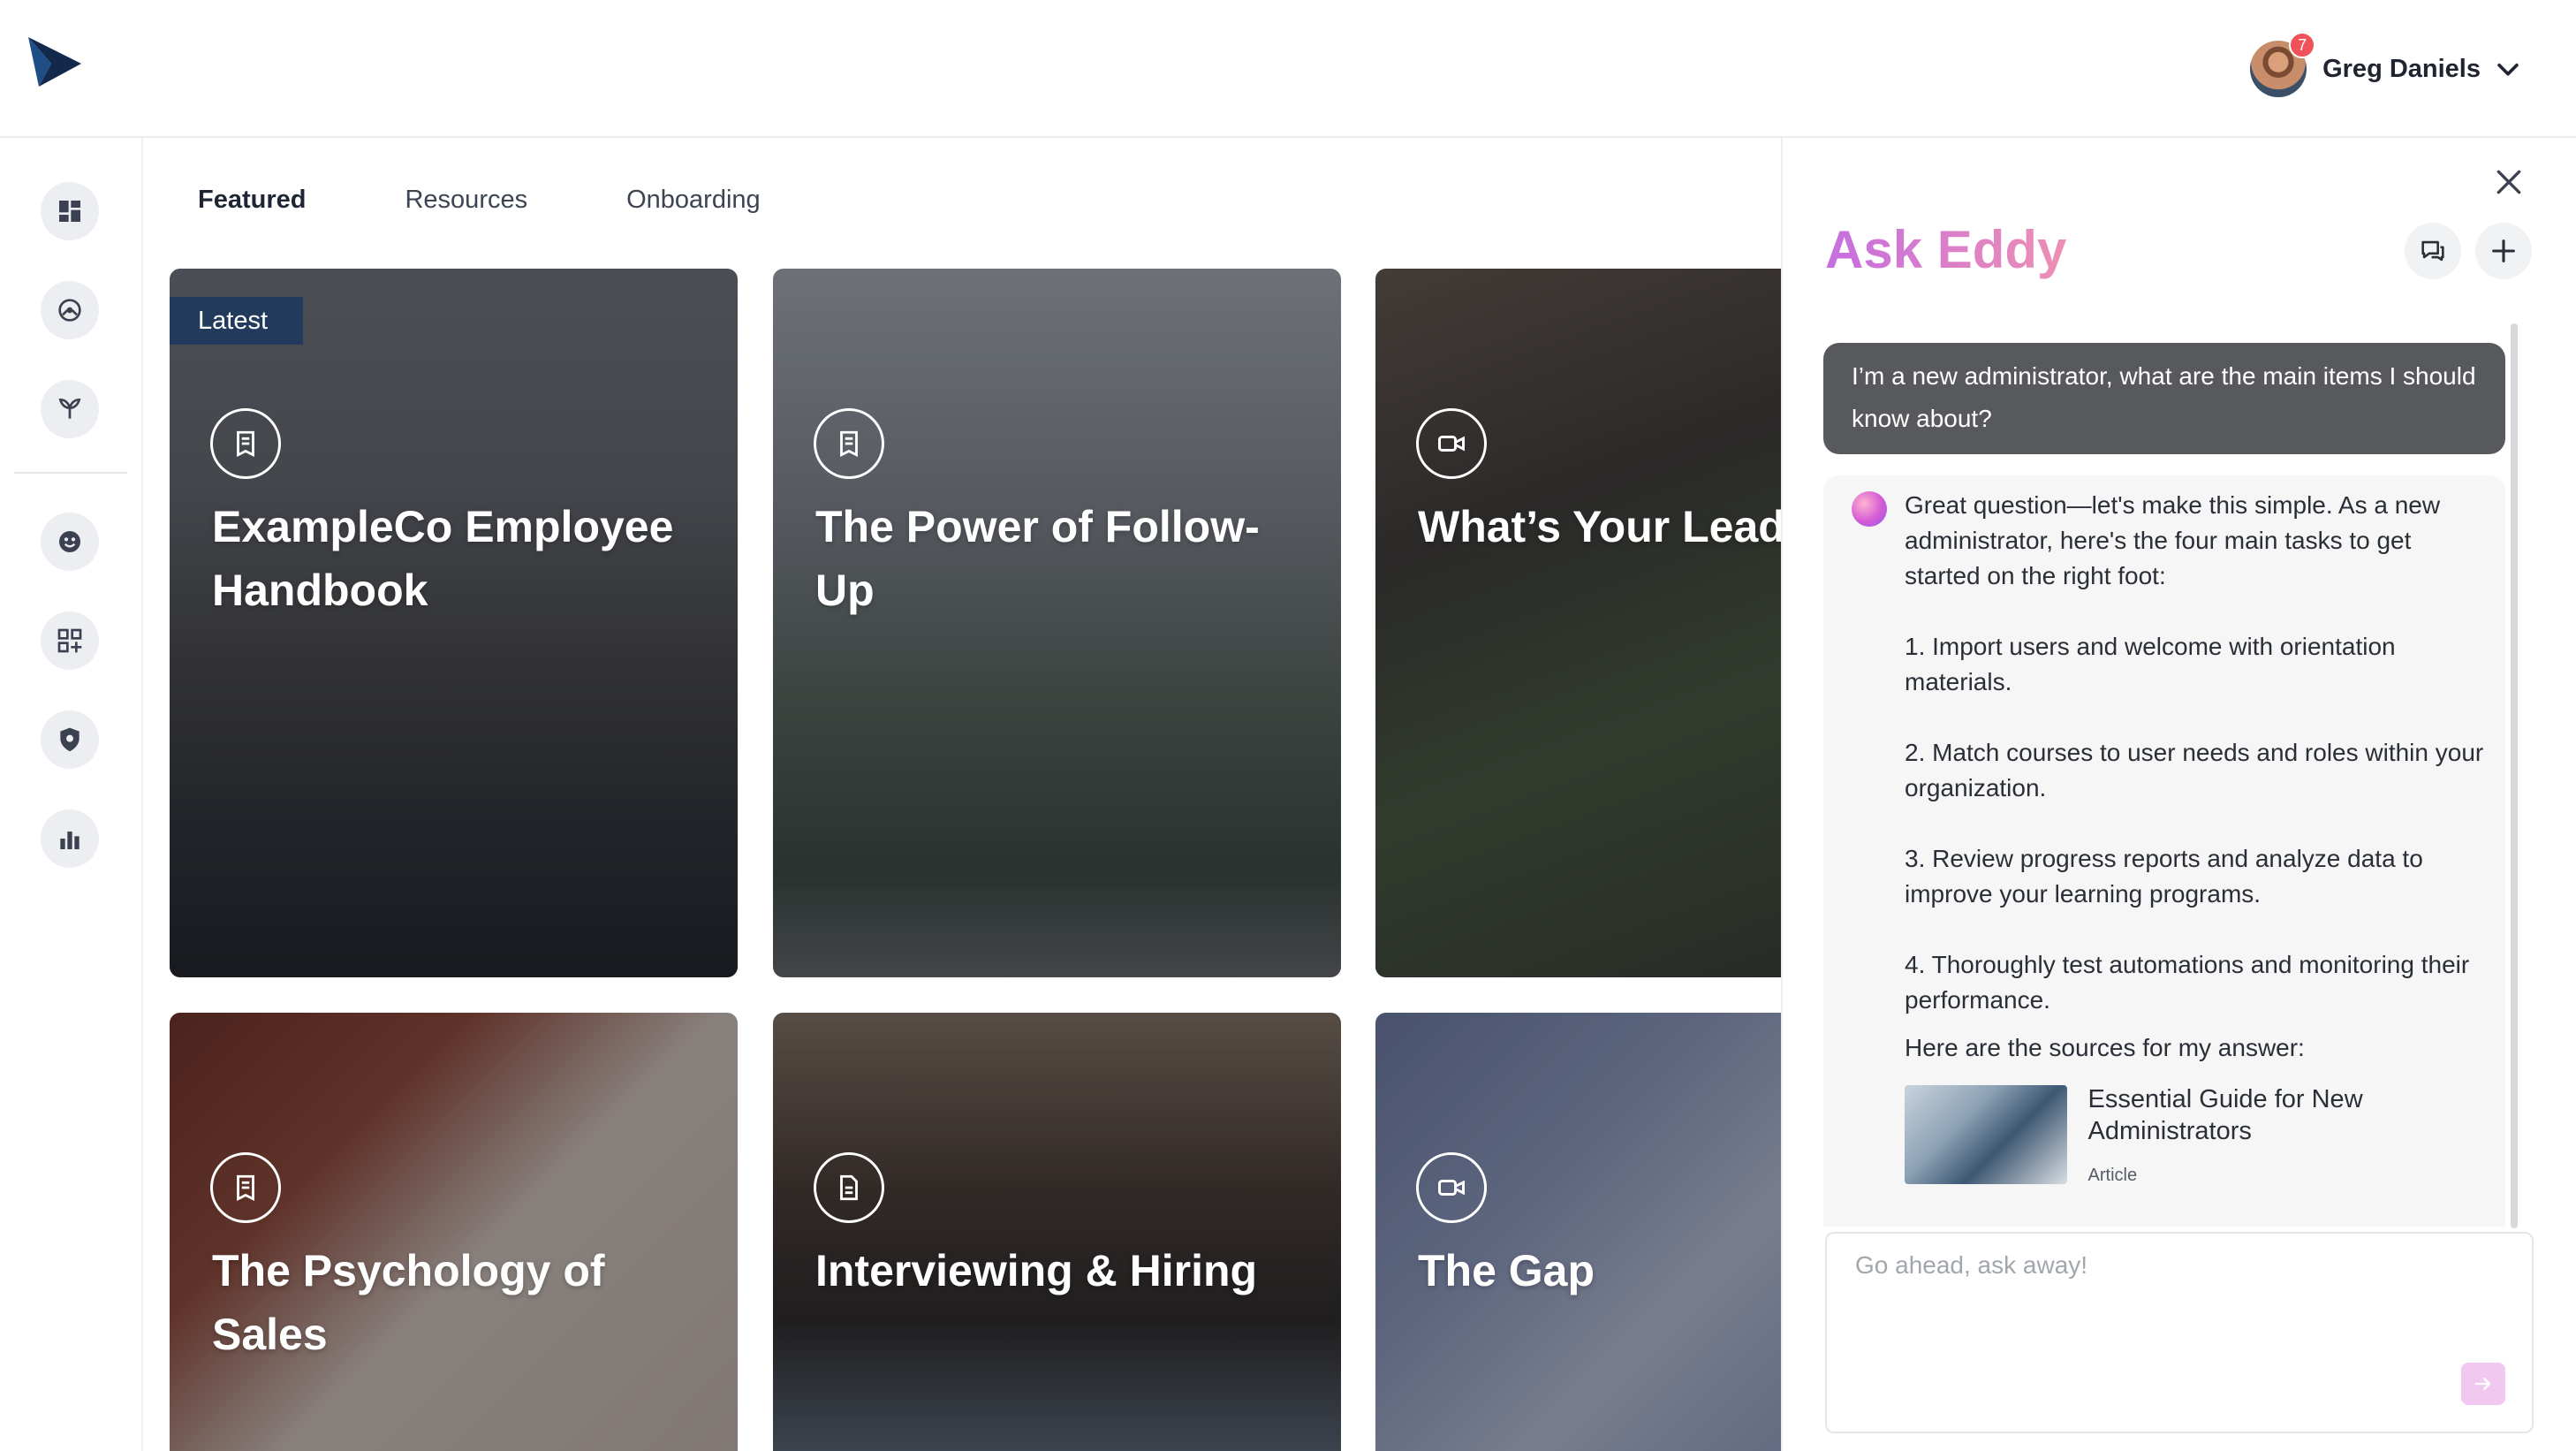 This screenshot has height=1451, width=2576. What do you see at coordinates (55, 62) in the screenshot?
I see `logo-icon` at bounding box center [55, 62].